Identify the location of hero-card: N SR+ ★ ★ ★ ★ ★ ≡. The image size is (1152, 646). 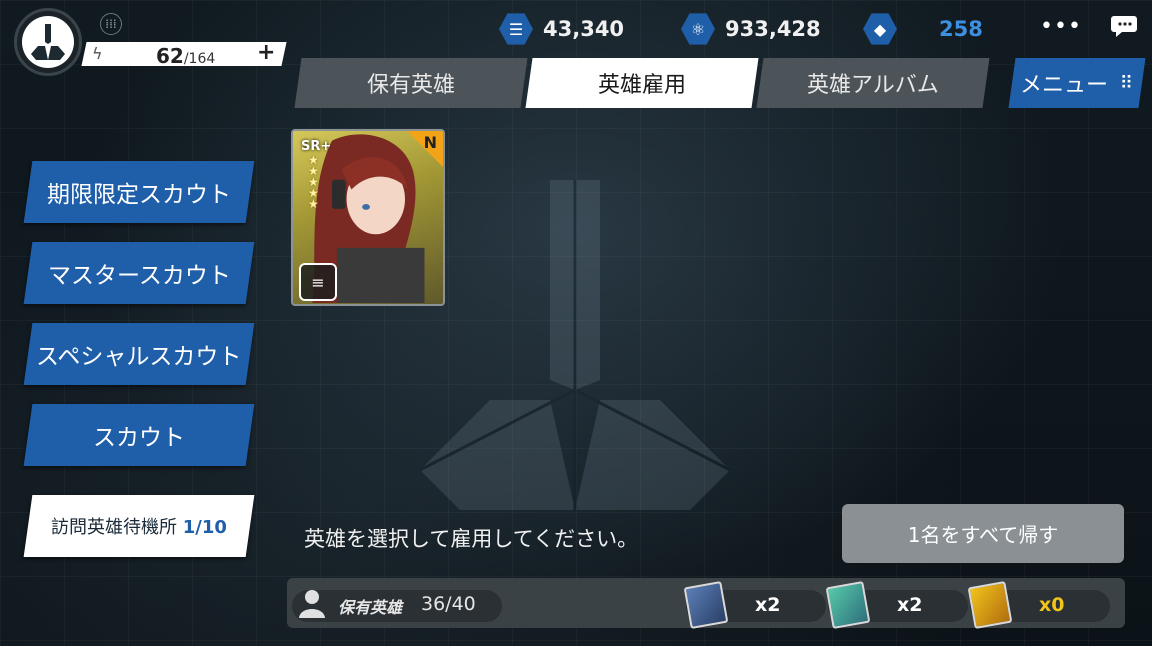
(368, 217).